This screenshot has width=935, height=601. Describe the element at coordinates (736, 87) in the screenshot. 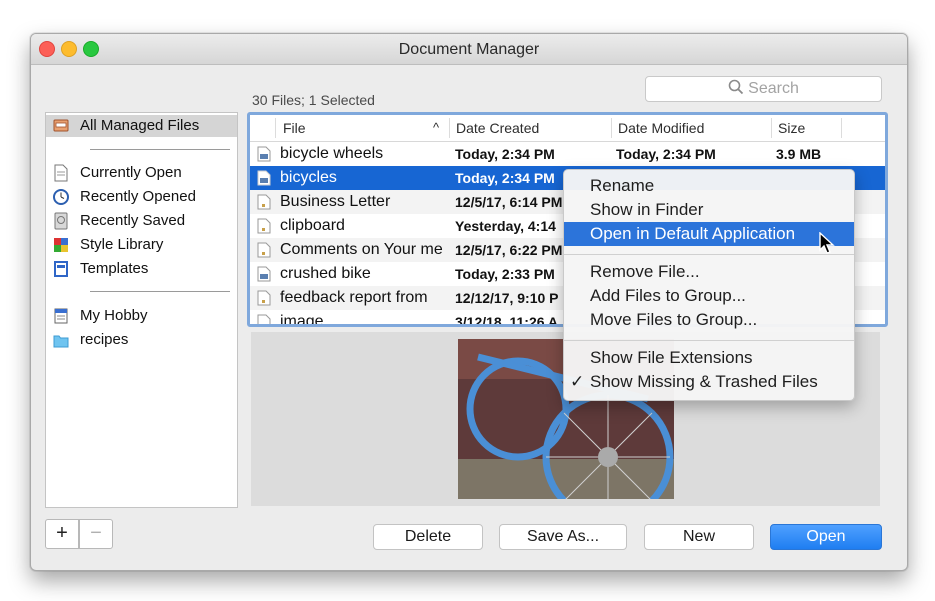

I see `search-icon` at that location.